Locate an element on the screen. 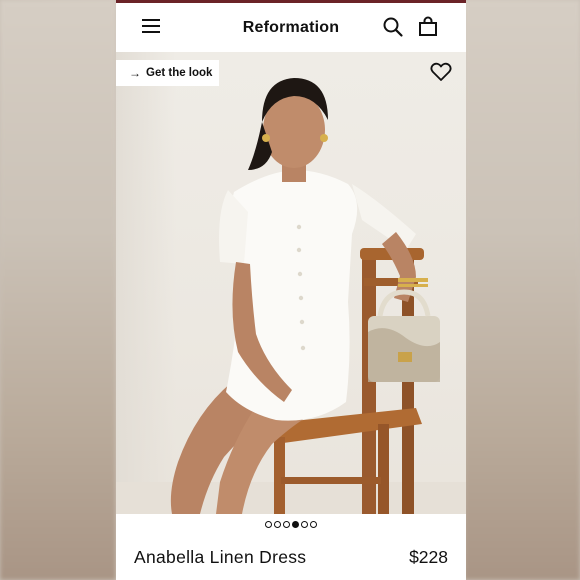 The image size is (580, 580). get-the-look-label: Get the look is located at coordinates (179, 73).